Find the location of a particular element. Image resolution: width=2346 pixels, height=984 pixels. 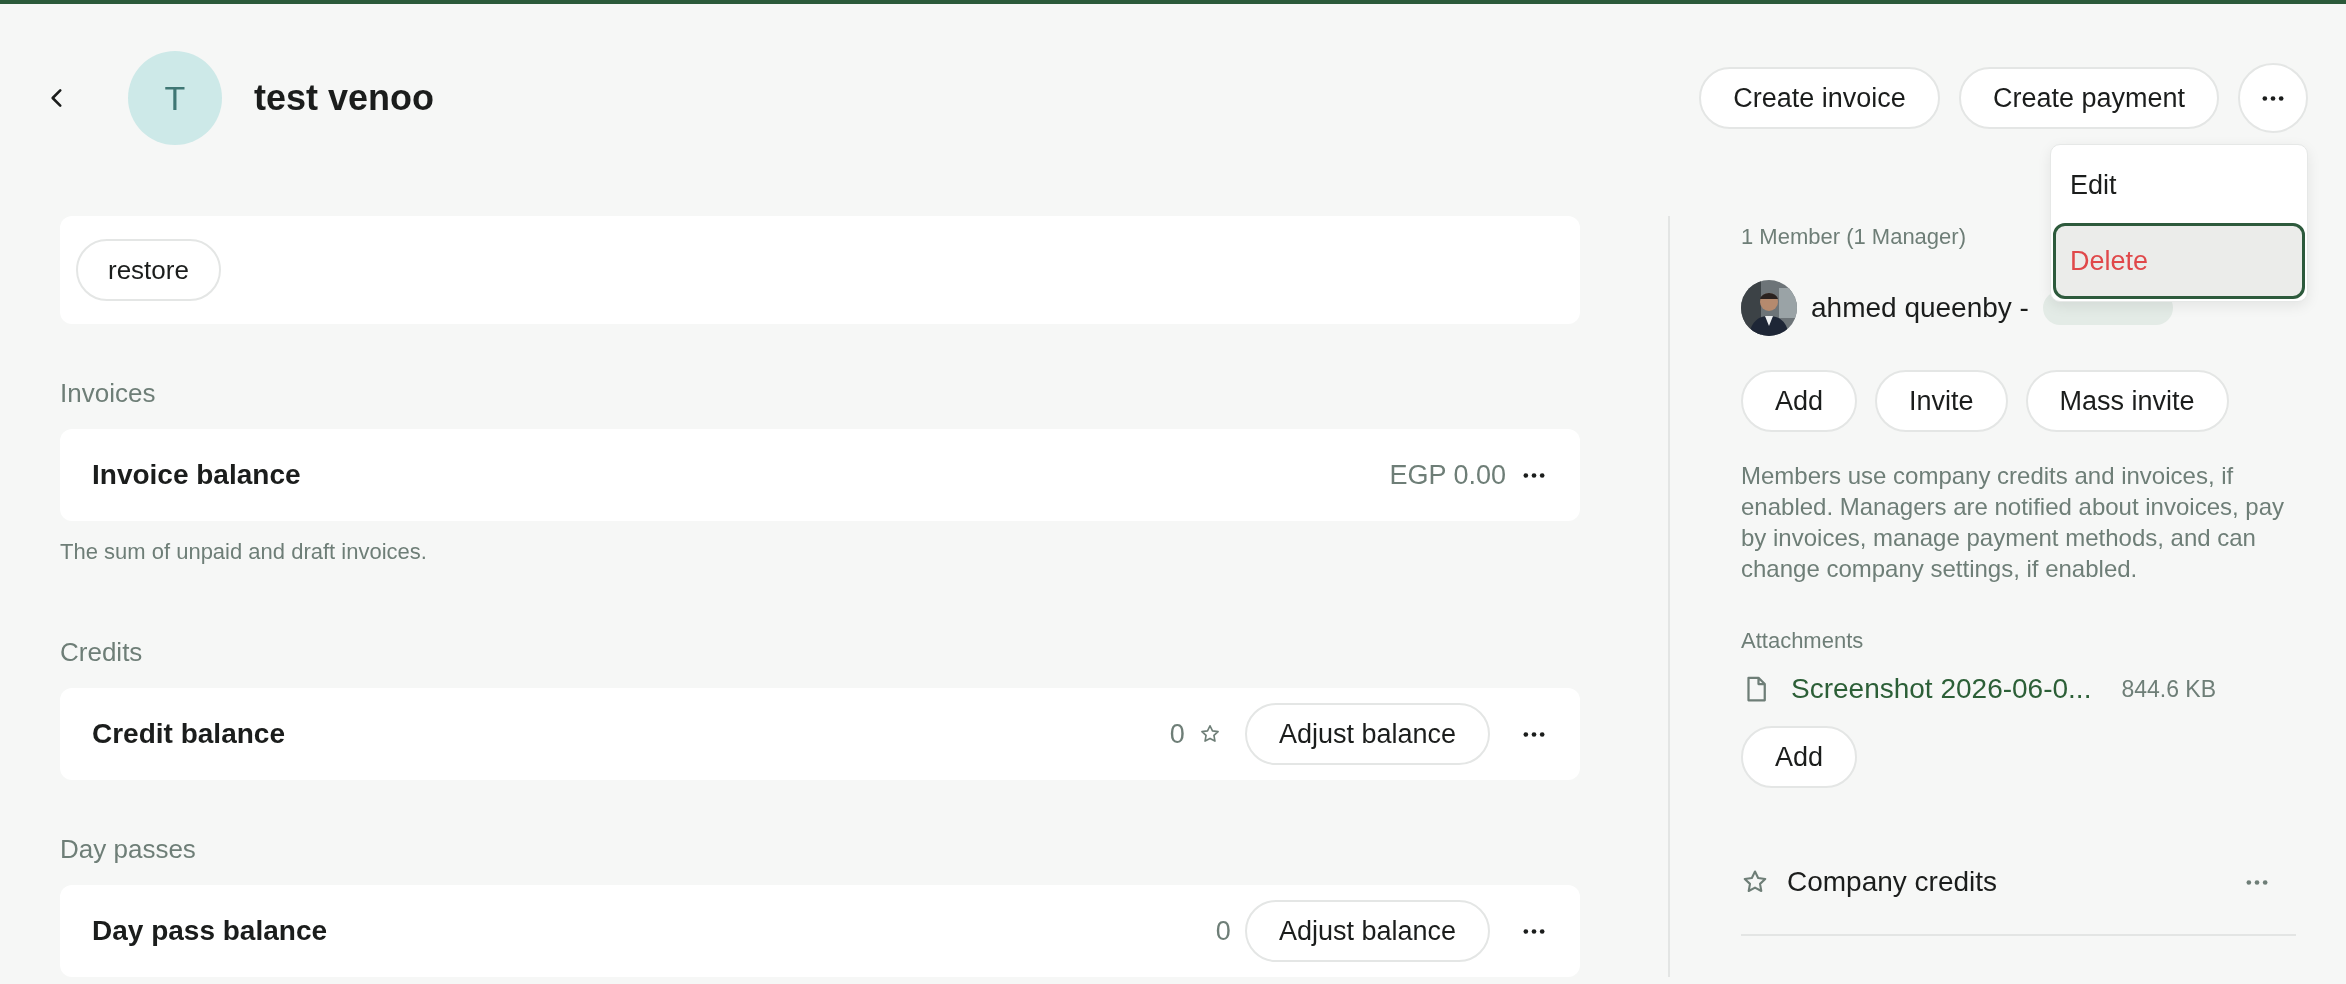

member-button: Mass invite is located at coordinates (2127, 401).